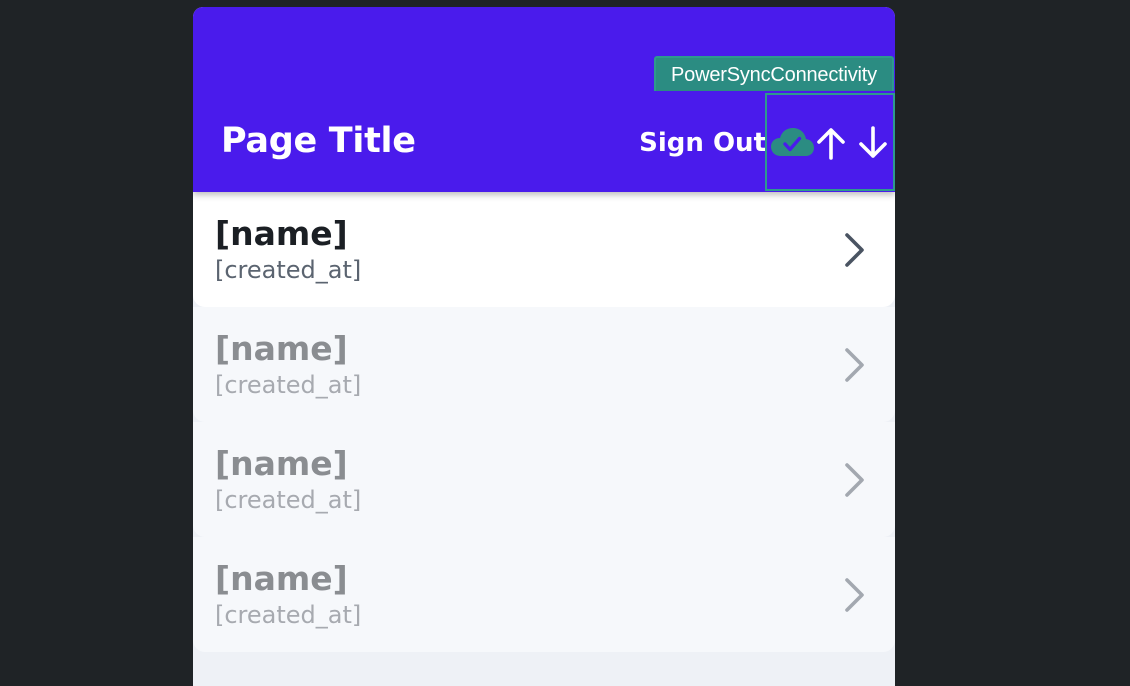  I want to click on cloud-check-icon, so click(792, 143).